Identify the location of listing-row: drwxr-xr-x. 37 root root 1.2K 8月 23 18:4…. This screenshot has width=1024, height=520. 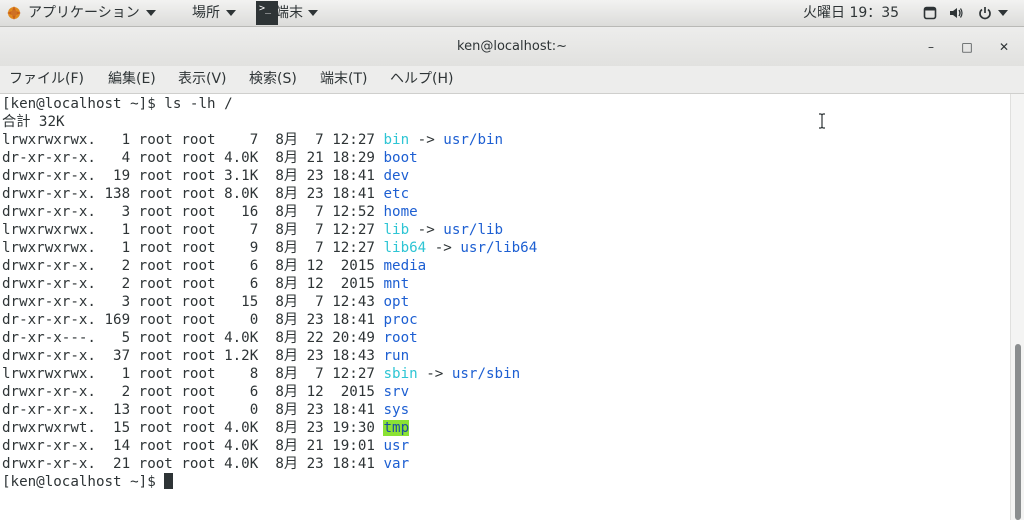
(205, 356).